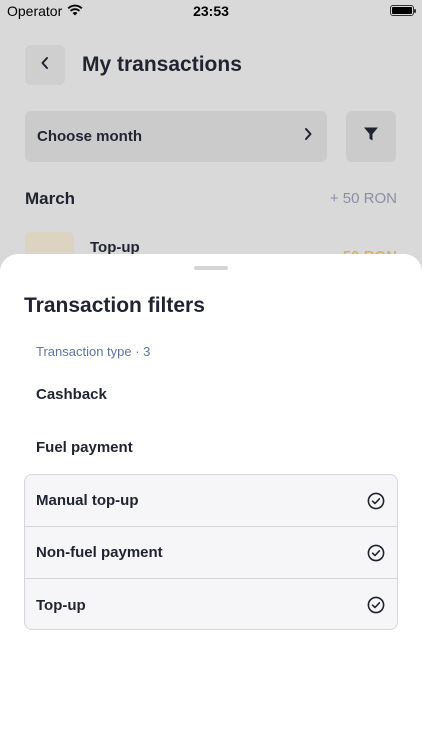  Describe the element at coordinates (99, 552) in the screenshot. I see `filter-option-label: Non-fuel payment` at that location.